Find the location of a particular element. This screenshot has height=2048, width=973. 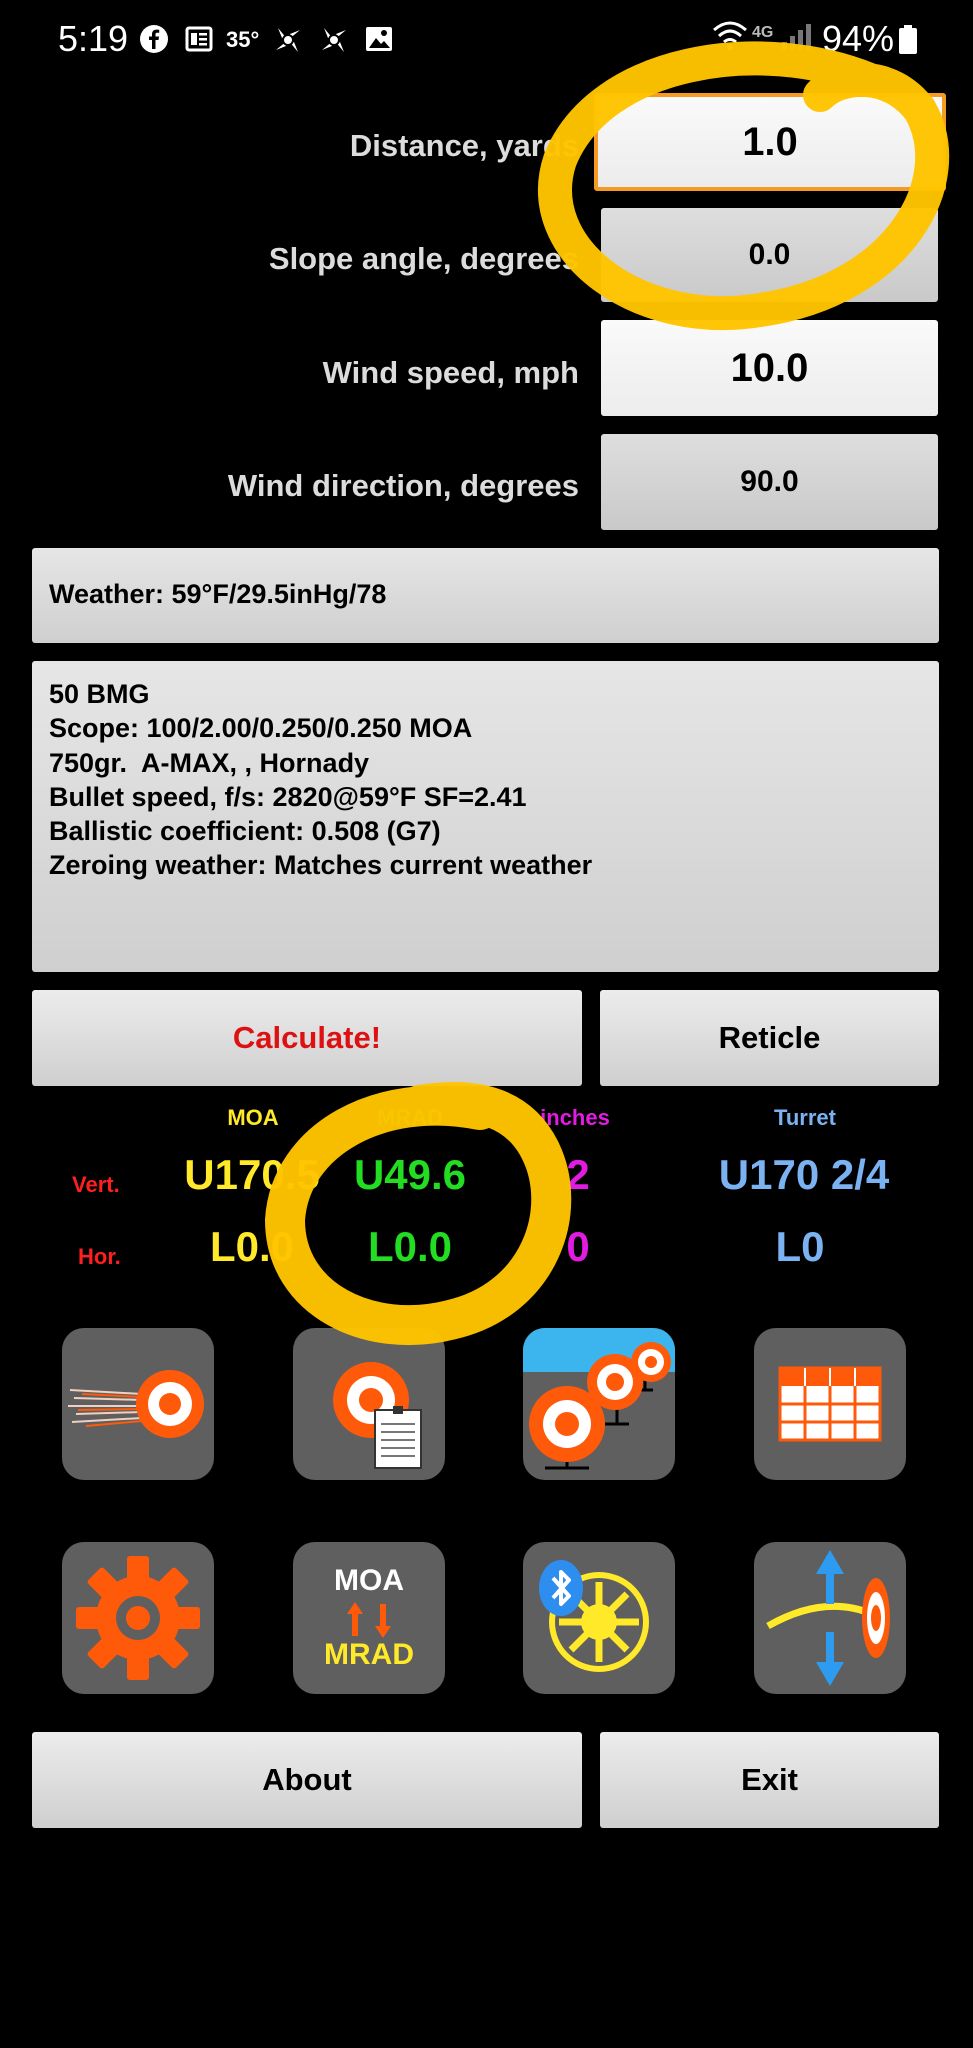

profile-line-caliber: 50 BMG is located at coordinates (99, 694).